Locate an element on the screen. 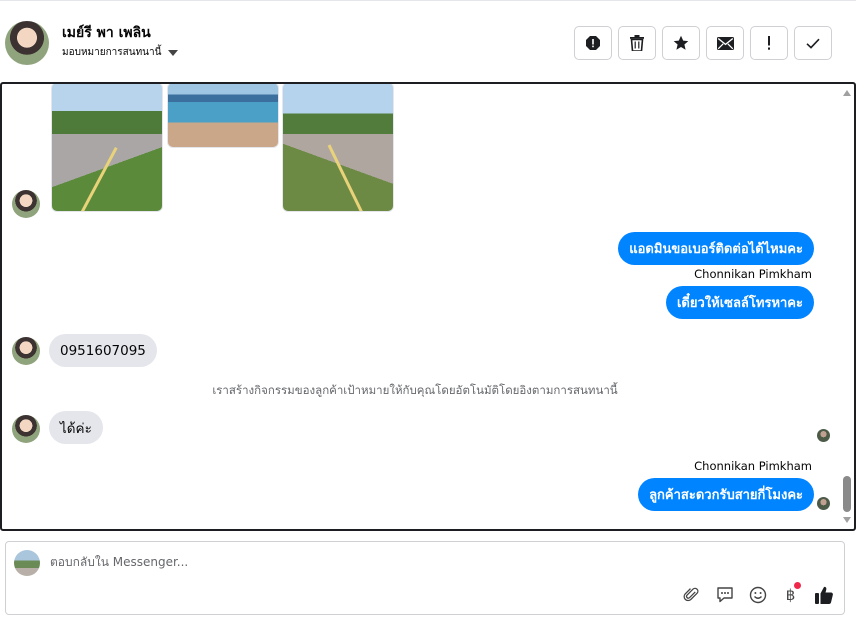 The height and width of the screenshot is (619, 856). envelope-icon is located at coordinates (725, 43).